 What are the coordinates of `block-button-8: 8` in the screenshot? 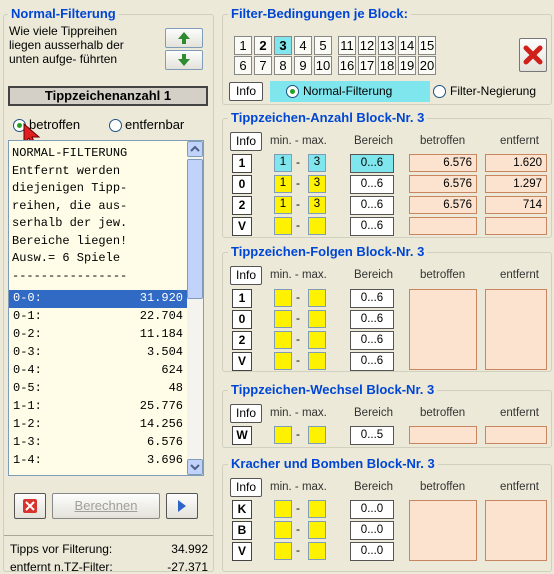 It's located at (283, 65).